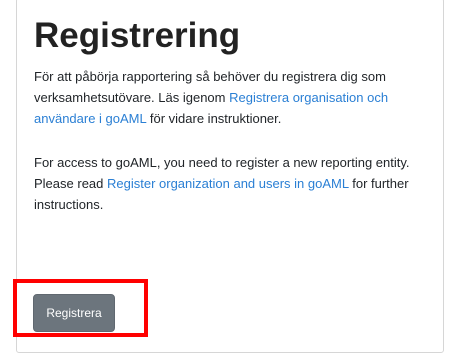 This screenshot has width=450, height=353. I want to click on swedish-text-end: för vidare instruktioner., so click(214, 118).